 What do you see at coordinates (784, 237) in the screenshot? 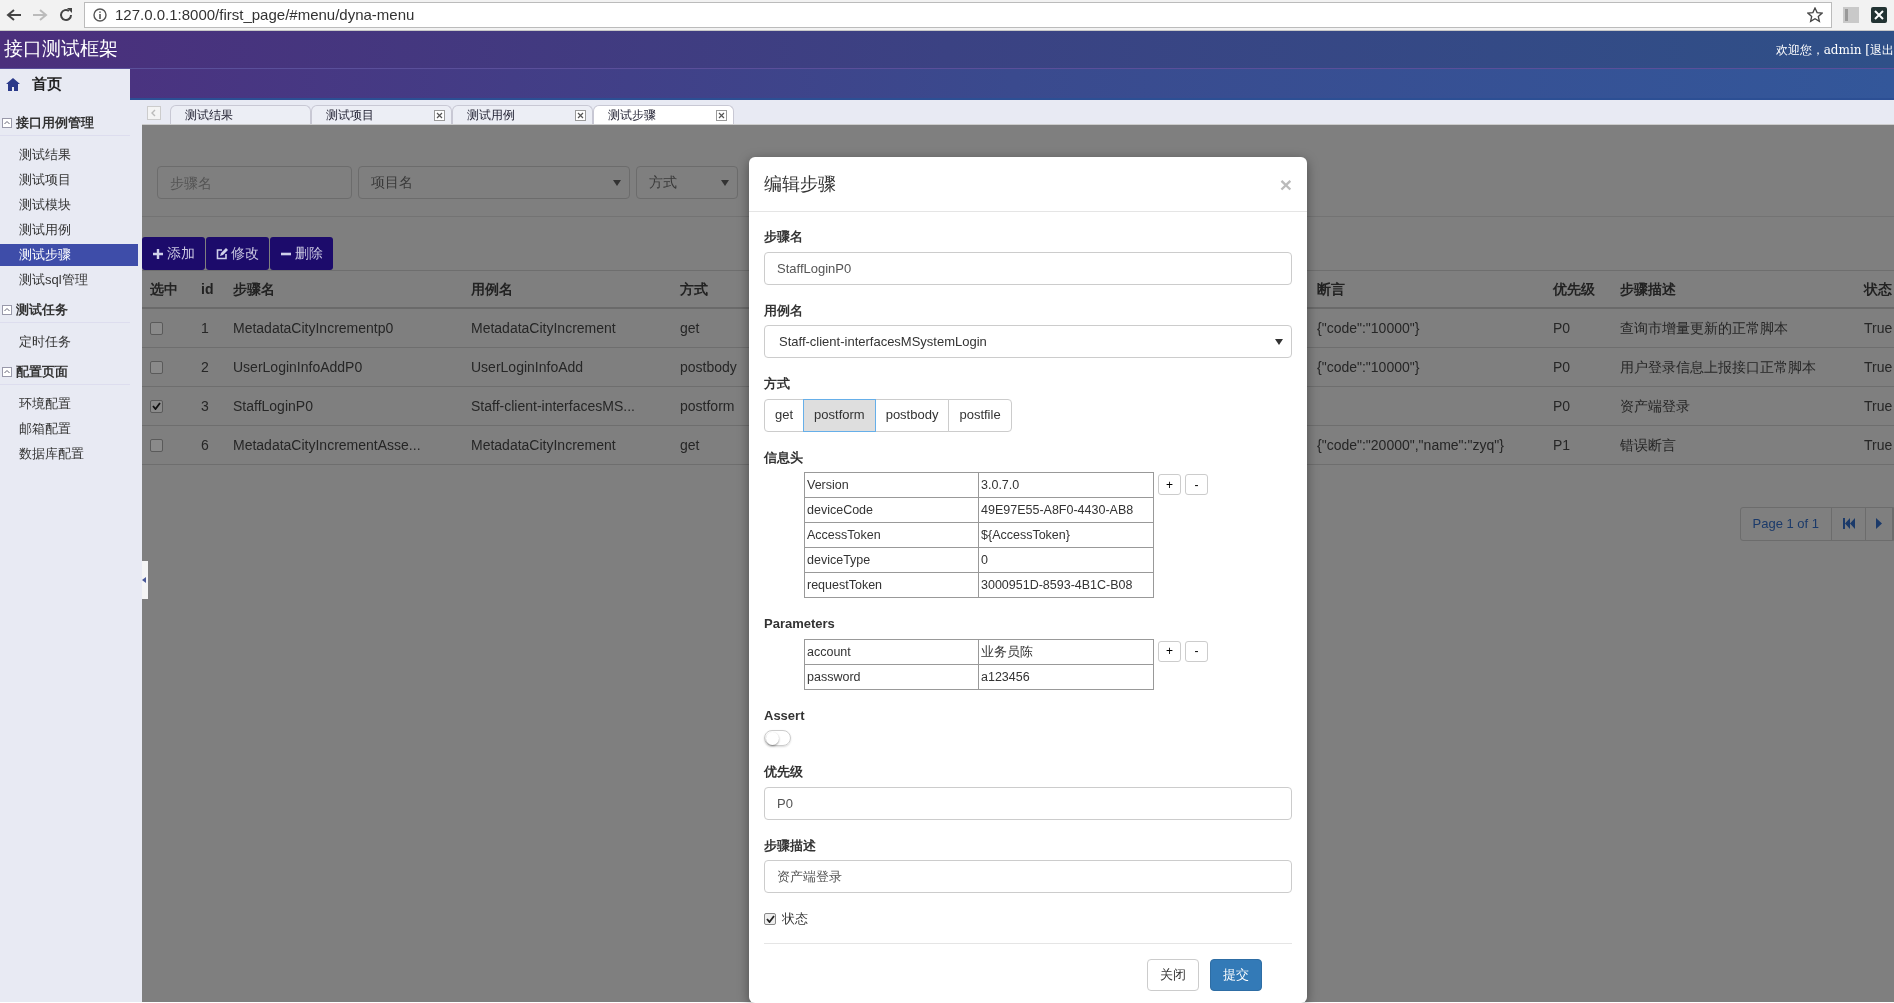
I see `field-label: 步骤名` at bounding box center [784, 237].